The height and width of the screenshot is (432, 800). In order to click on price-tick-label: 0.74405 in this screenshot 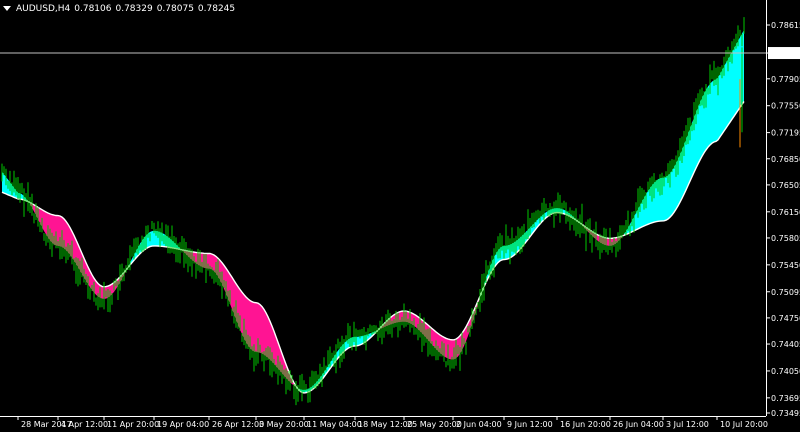, I will do `click(785, 344)`.